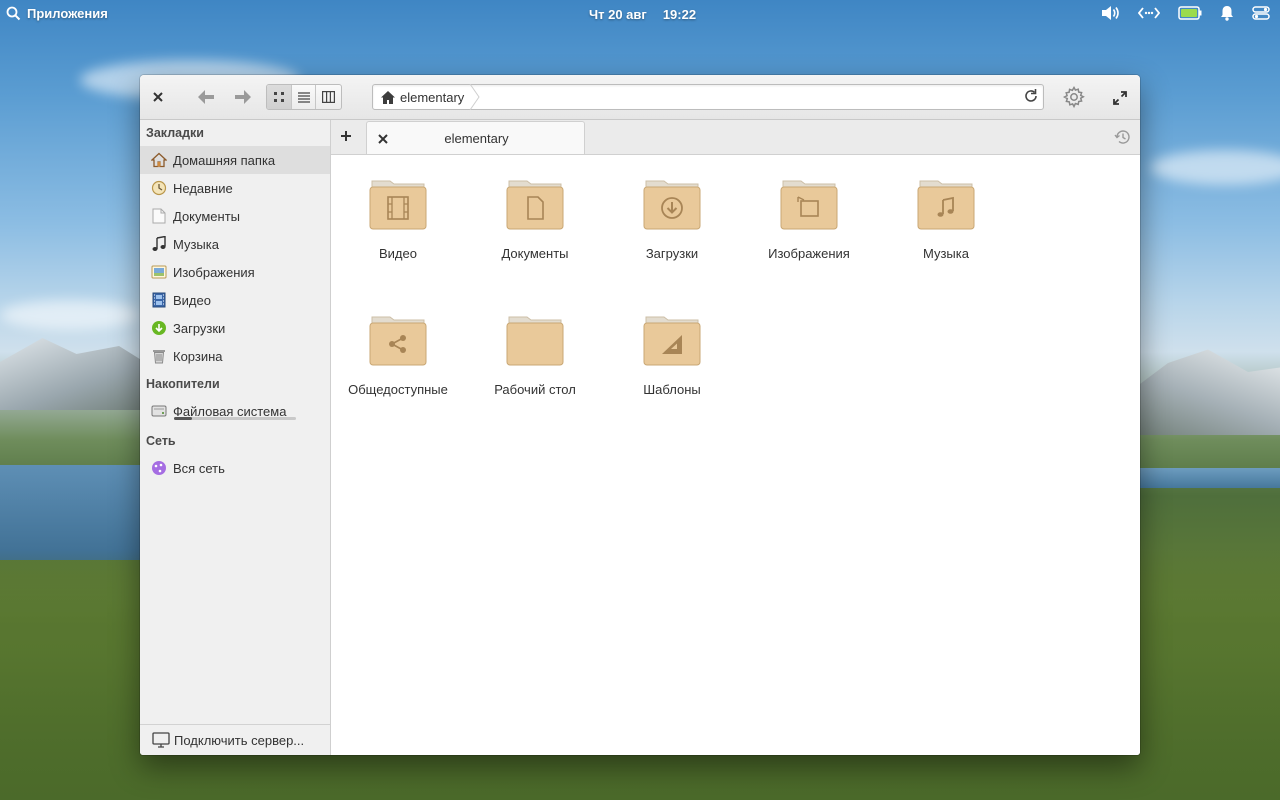 Image resolution: width=1280 pixels, height=800 pixels. Describe the element at coordinates (1261, 13) in the screenshot. I see `session-icon` at that location.